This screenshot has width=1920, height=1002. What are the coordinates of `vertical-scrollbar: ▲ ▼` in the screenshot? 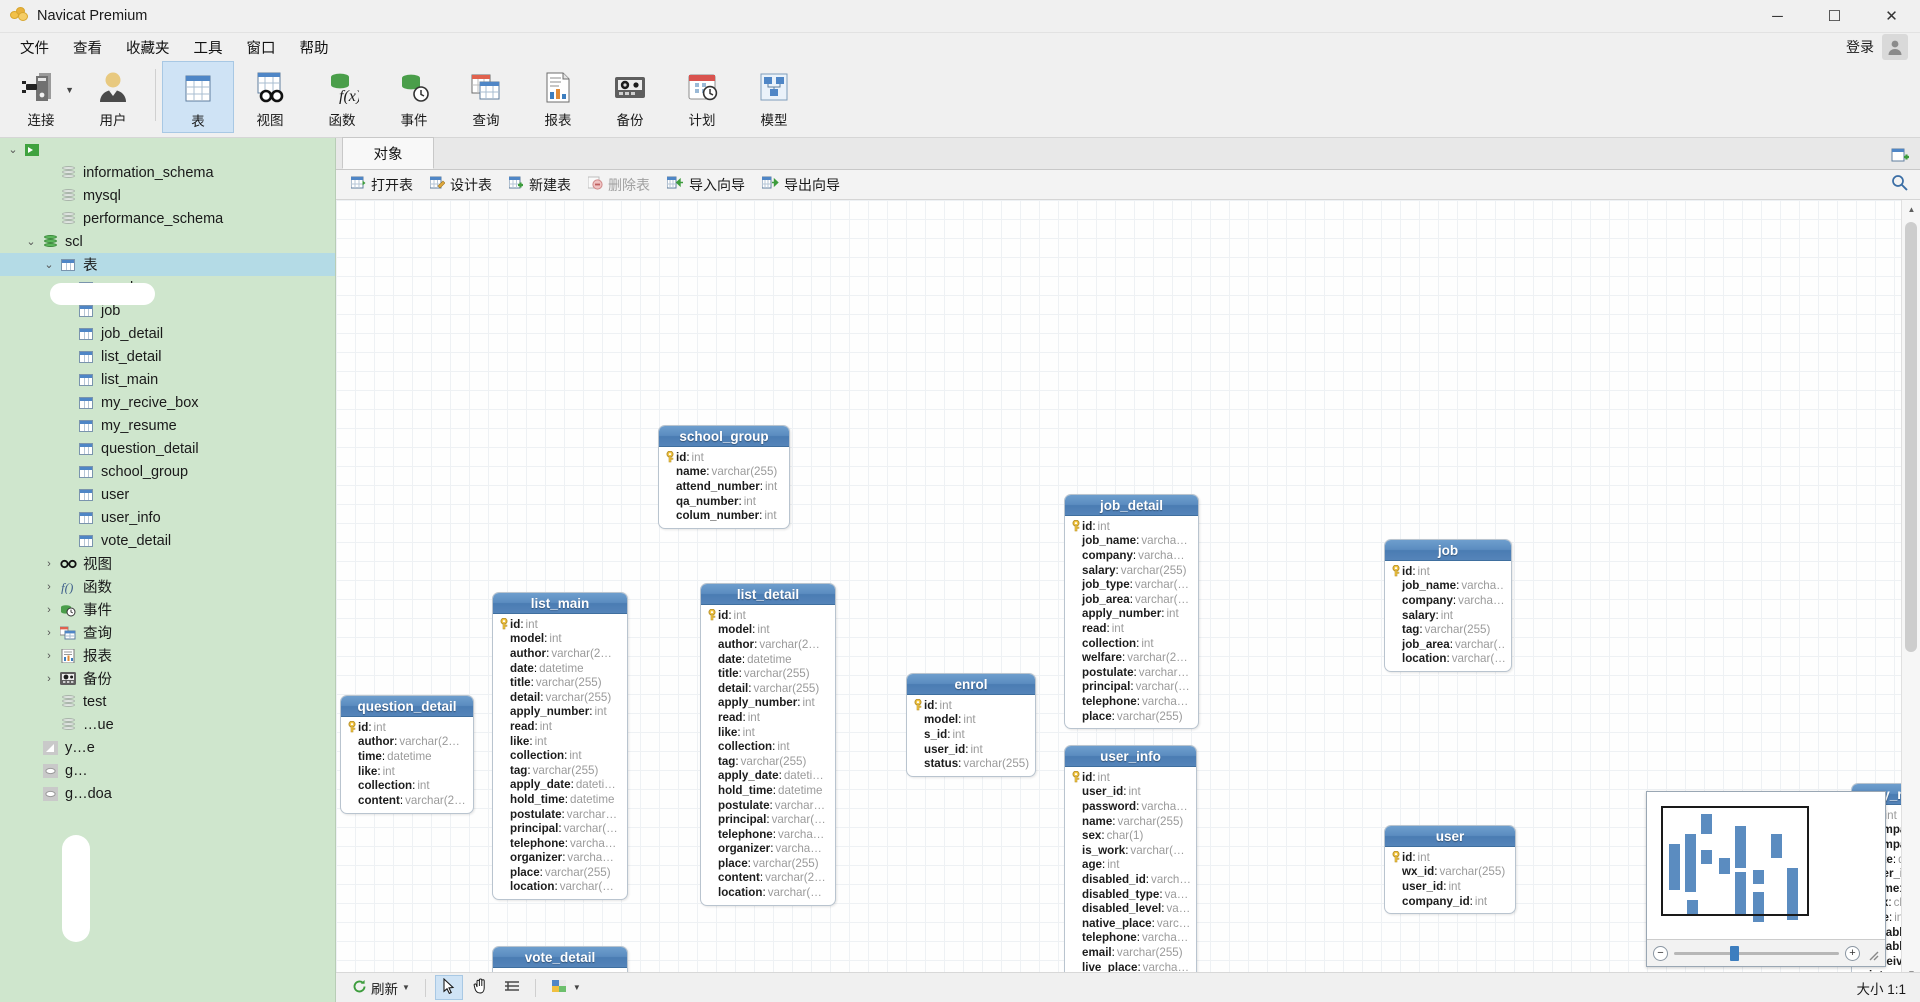 It's located at (1910, 591).